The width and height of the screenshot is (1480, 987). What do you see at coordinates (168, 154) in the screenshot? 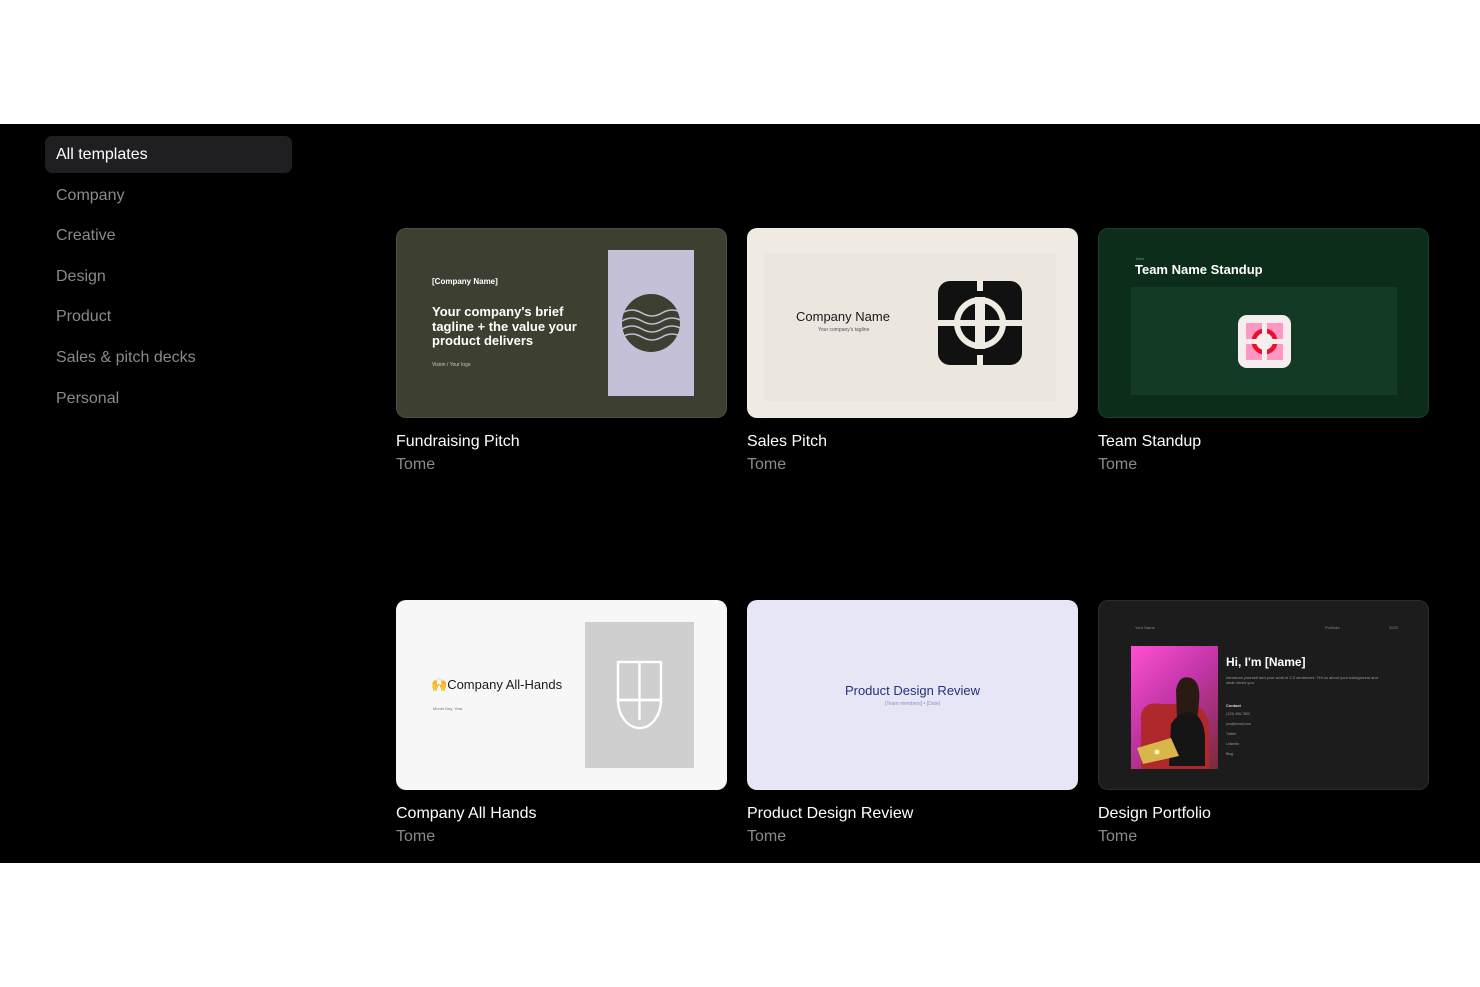
I see `sidebar-item-all-templates: All templates` at bounding box center [168, 154].